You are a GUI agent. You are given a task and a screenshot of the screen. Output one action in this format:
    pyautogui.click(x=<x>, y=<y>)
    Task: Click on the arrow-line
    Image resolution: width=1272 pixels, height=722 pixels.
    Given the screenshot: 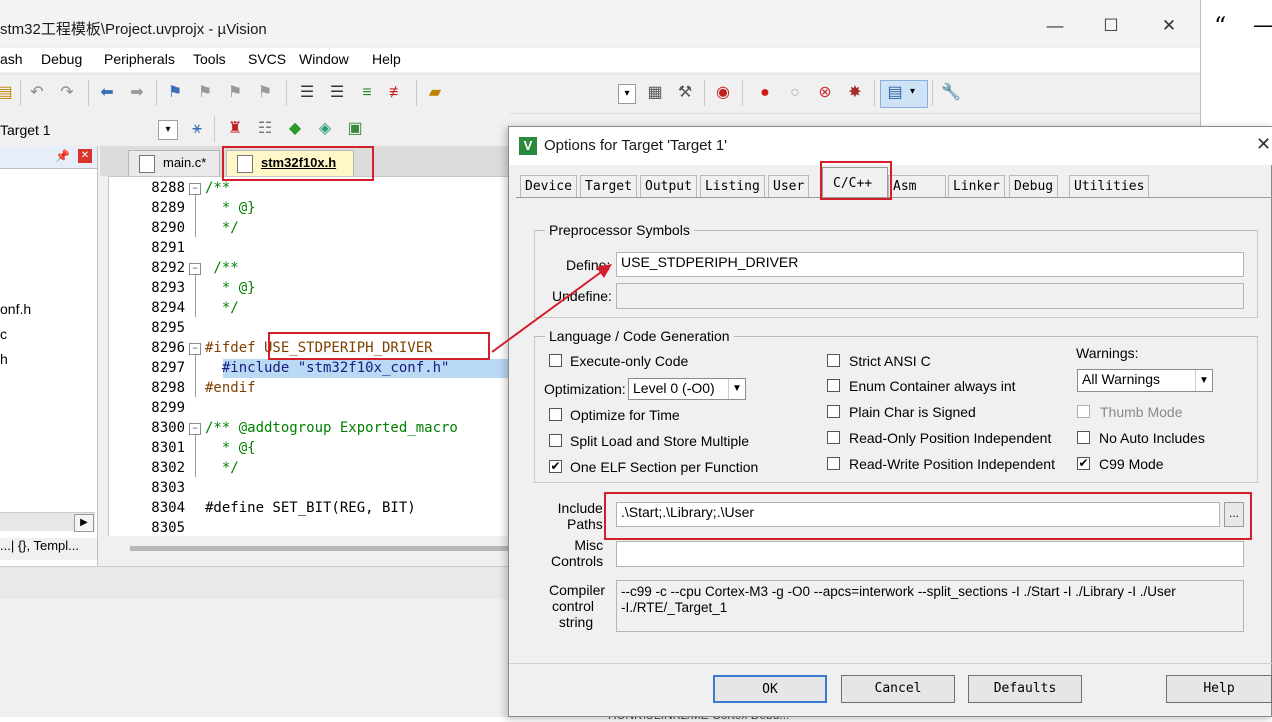 What is the action you would take?
    pyautogui.click(x=548, y=311)
    